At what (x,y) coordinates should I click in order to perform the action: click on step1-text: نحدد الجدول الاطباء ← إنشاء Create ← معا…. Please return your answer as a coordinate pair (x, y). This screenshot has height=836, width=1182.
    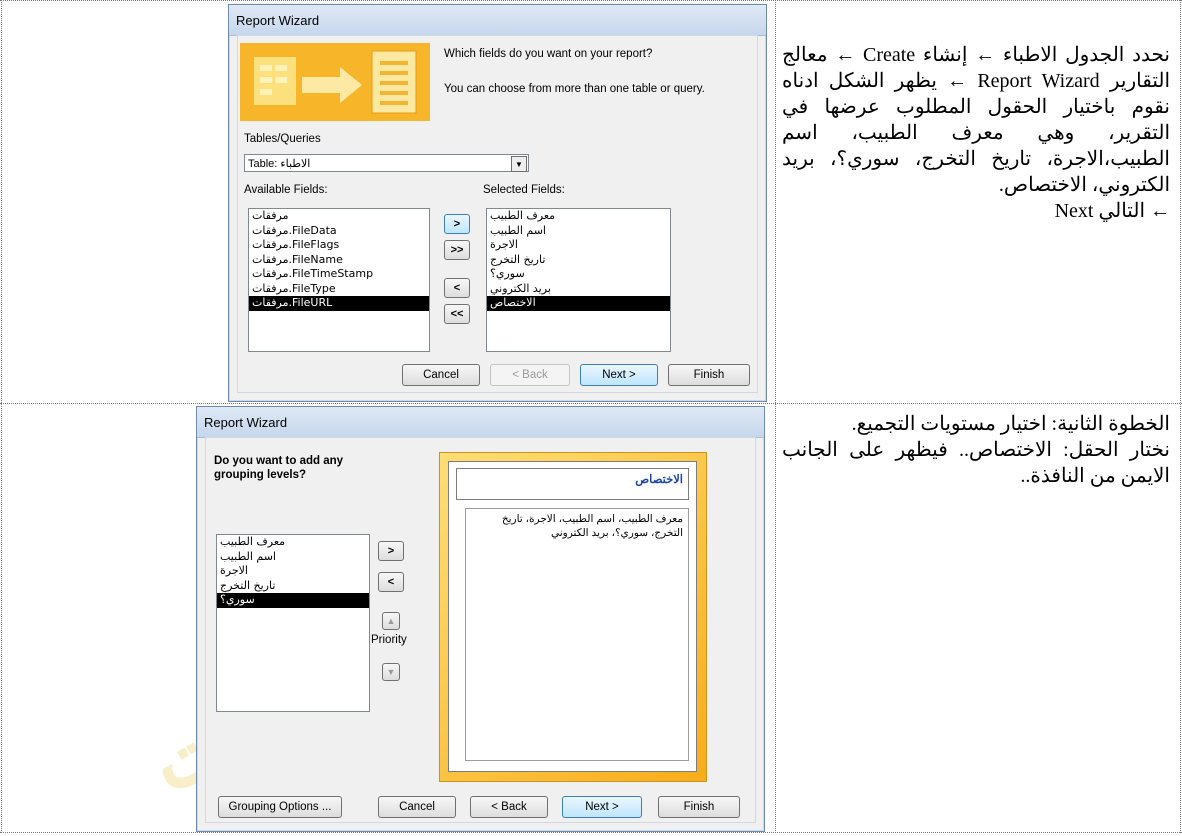
    Looking at the image, I should click on (976, 120).